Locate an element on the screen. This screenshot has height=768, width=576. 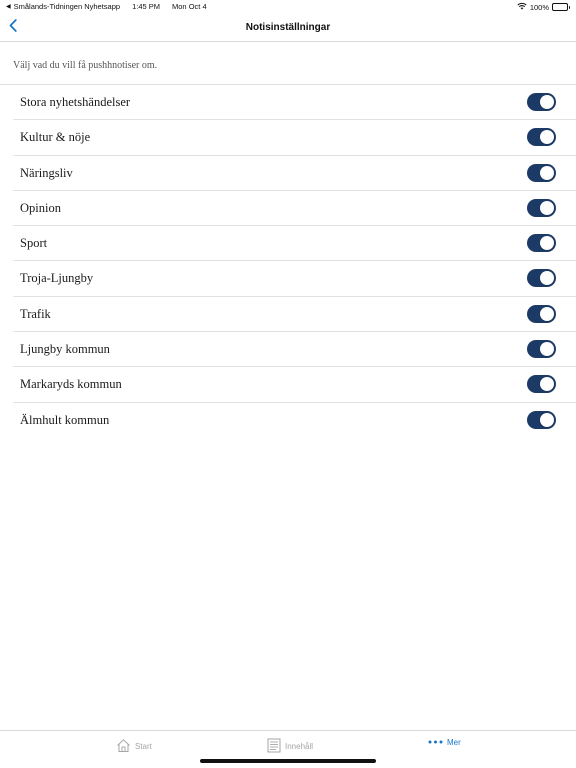
more-dots-icon is located at coordinates (435, 742).